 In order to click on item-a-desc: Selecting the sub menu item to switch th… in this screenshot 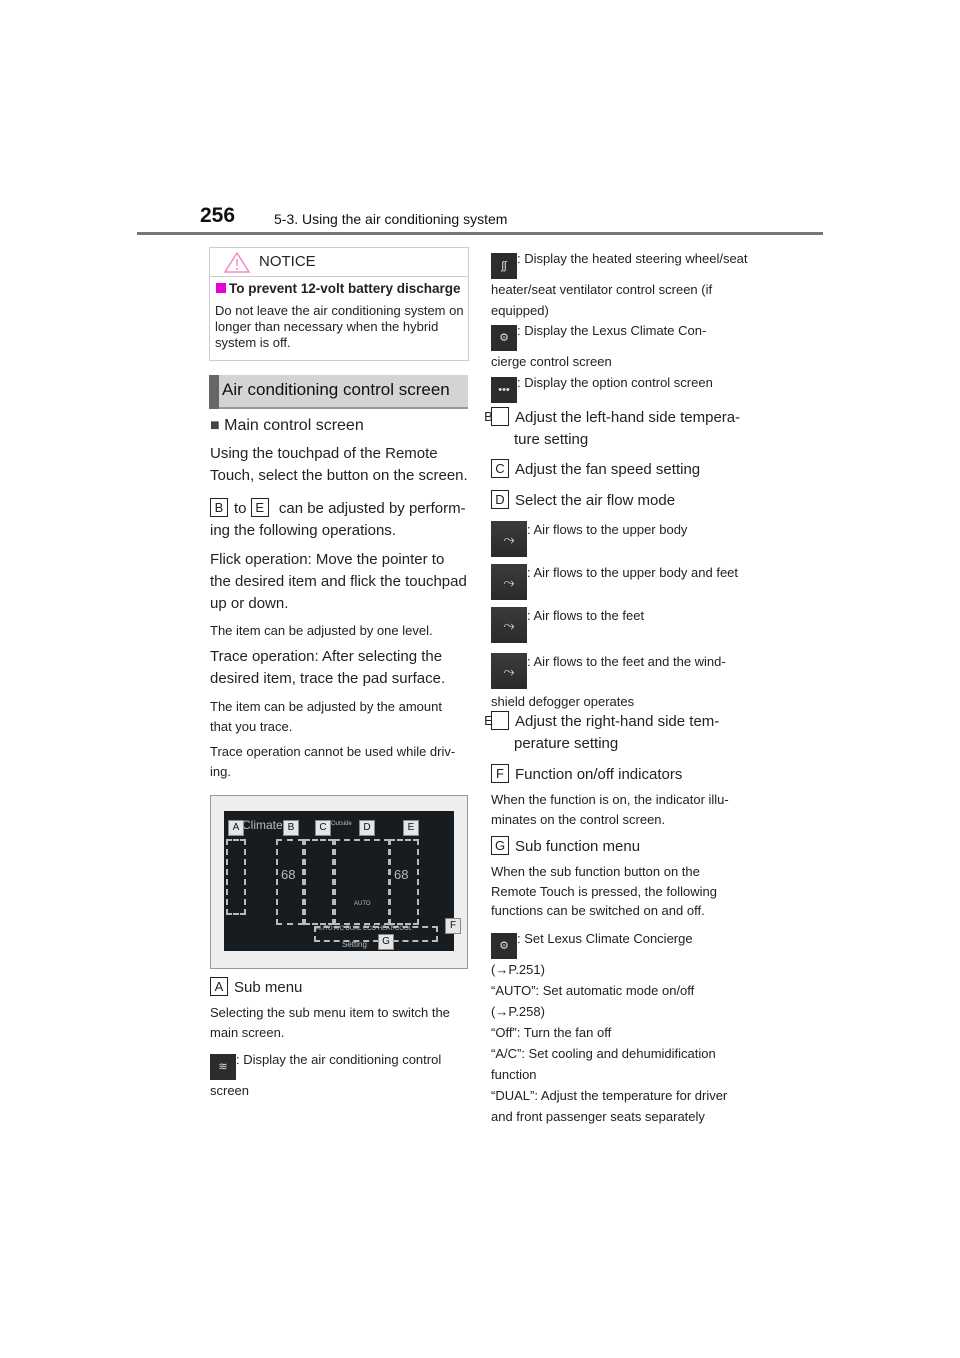, I will do `click(330, 1022)`.